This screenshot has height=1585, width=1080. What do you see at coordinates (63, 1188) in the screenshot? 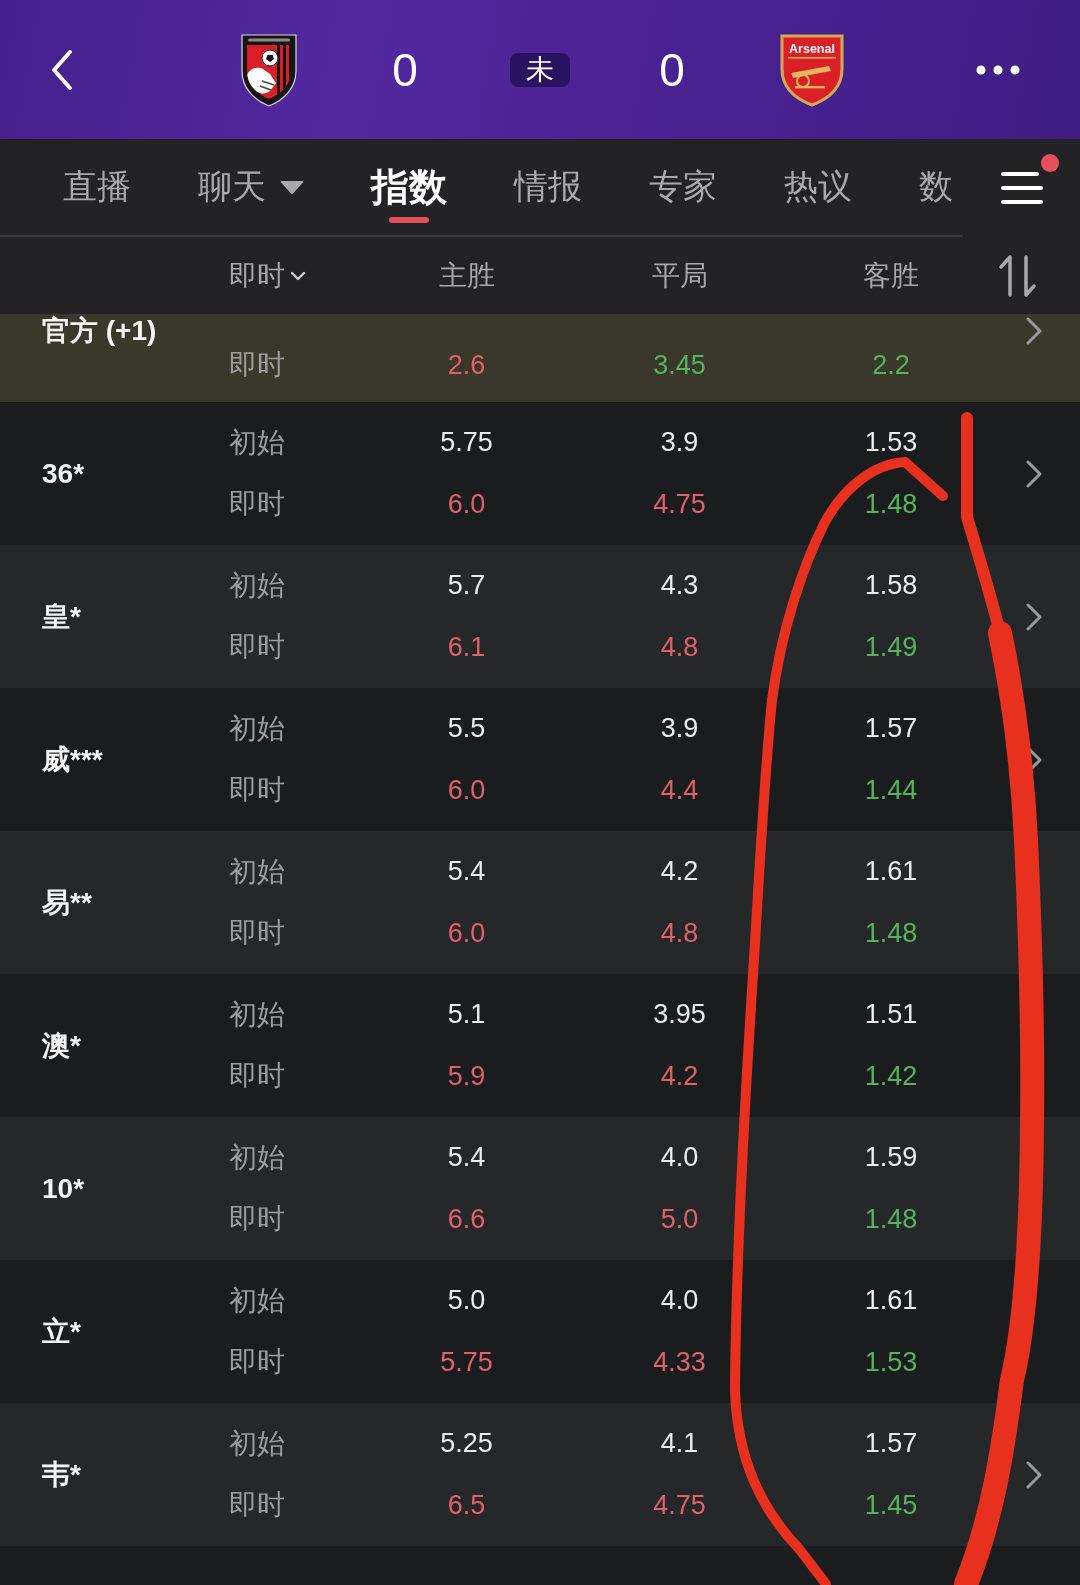
I see `bookmaker-name: 10*` at bounding box center [63, 1188].